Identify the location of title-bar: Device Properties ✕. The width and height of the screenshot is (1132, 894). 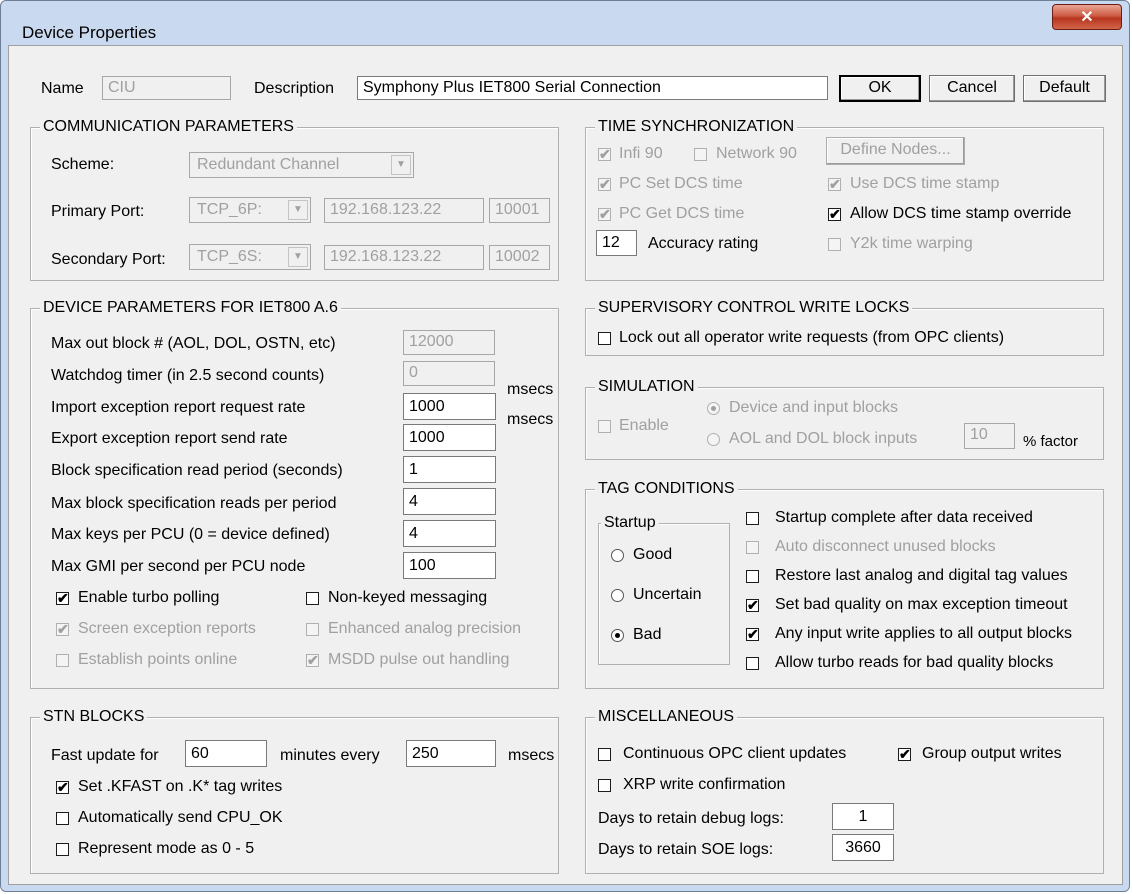
(565, 21).